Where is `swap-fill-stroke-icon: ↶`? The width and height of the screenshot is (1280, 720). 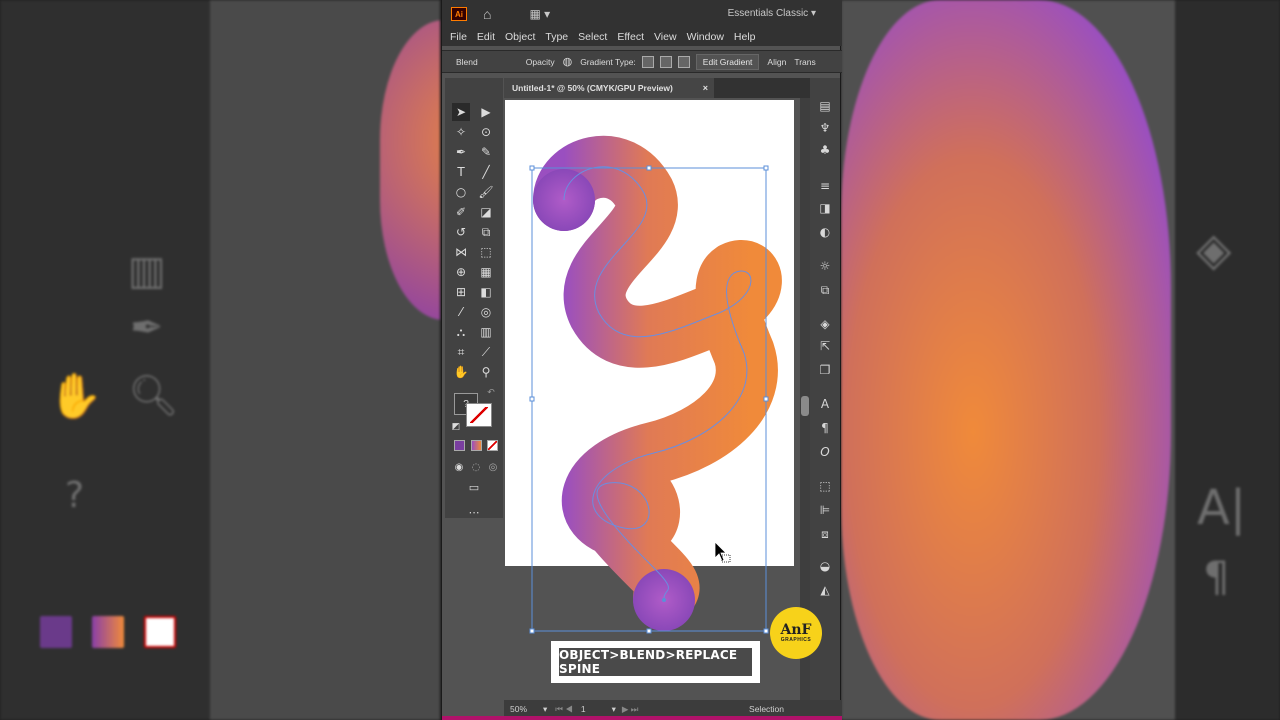
swap-fill-stroke-icon: ↶ is located at coordinates (491, 393).